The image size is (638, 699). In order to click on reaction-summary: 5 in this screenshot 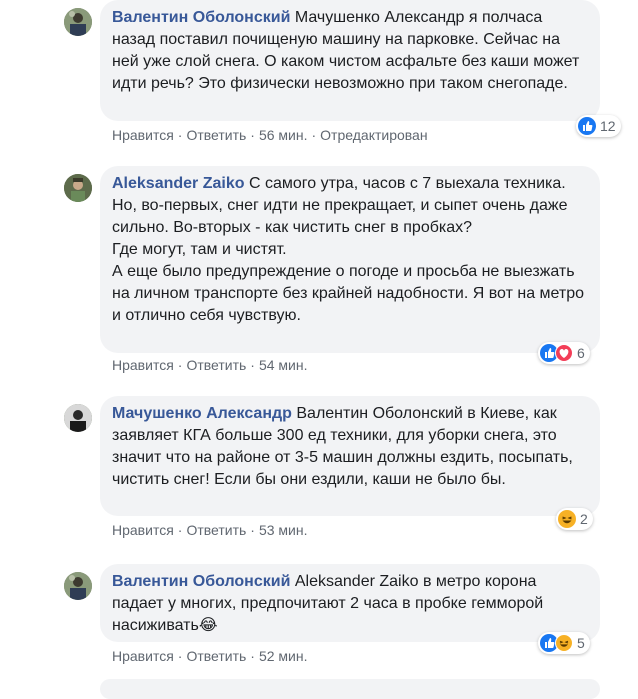, I will do `click(564, 643)`.